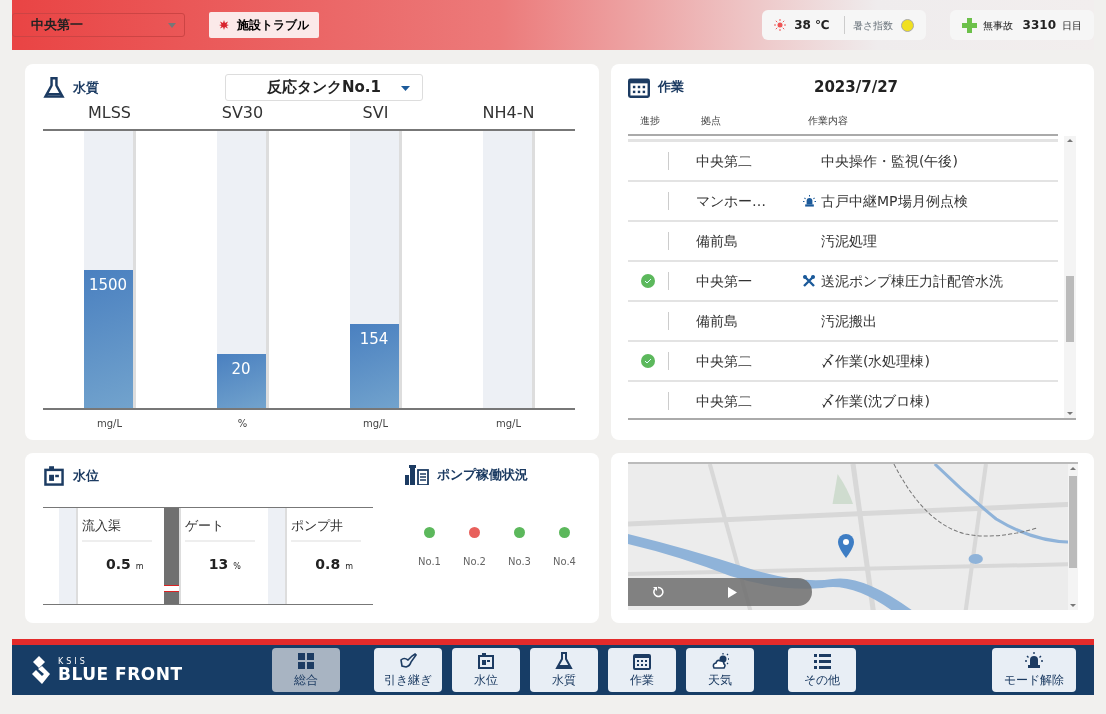  What do you see at coordinates (218, 563) in the screenshot?
I see `gauge-value: 13` at bounding box center [218, 563].